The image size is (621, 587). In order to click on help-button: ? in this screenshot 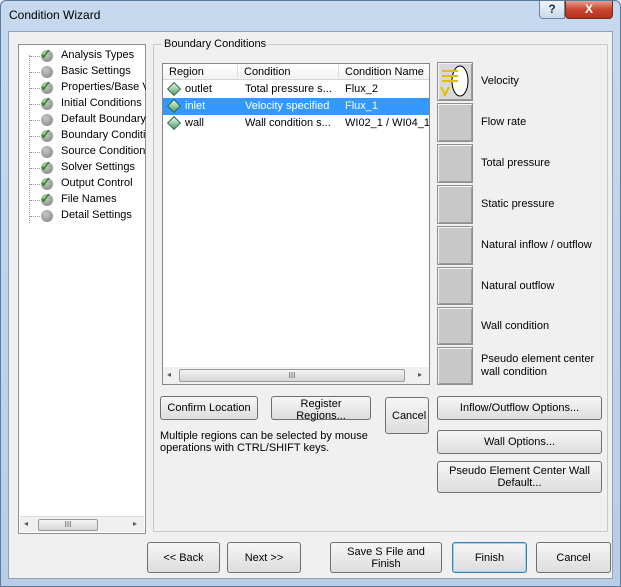, I will do `click(552, 10)`.